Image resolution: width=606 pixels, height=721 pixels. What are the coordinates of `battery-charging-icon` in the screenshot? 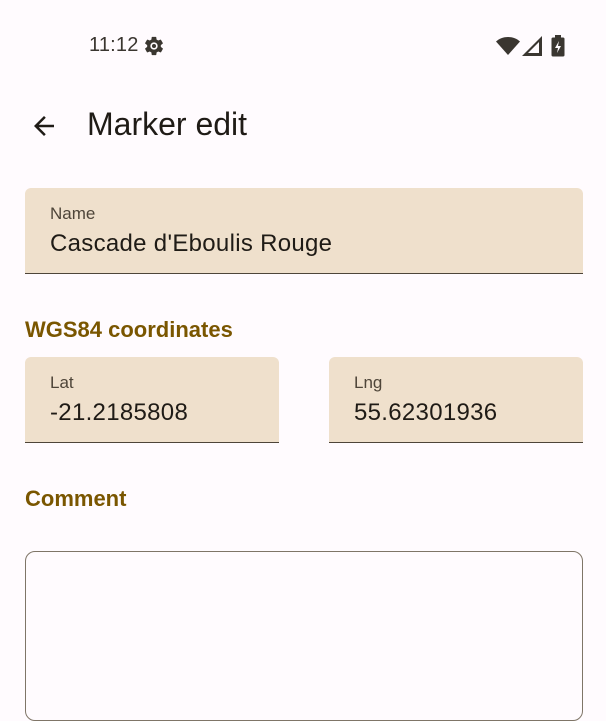 It's located at (558, 46).